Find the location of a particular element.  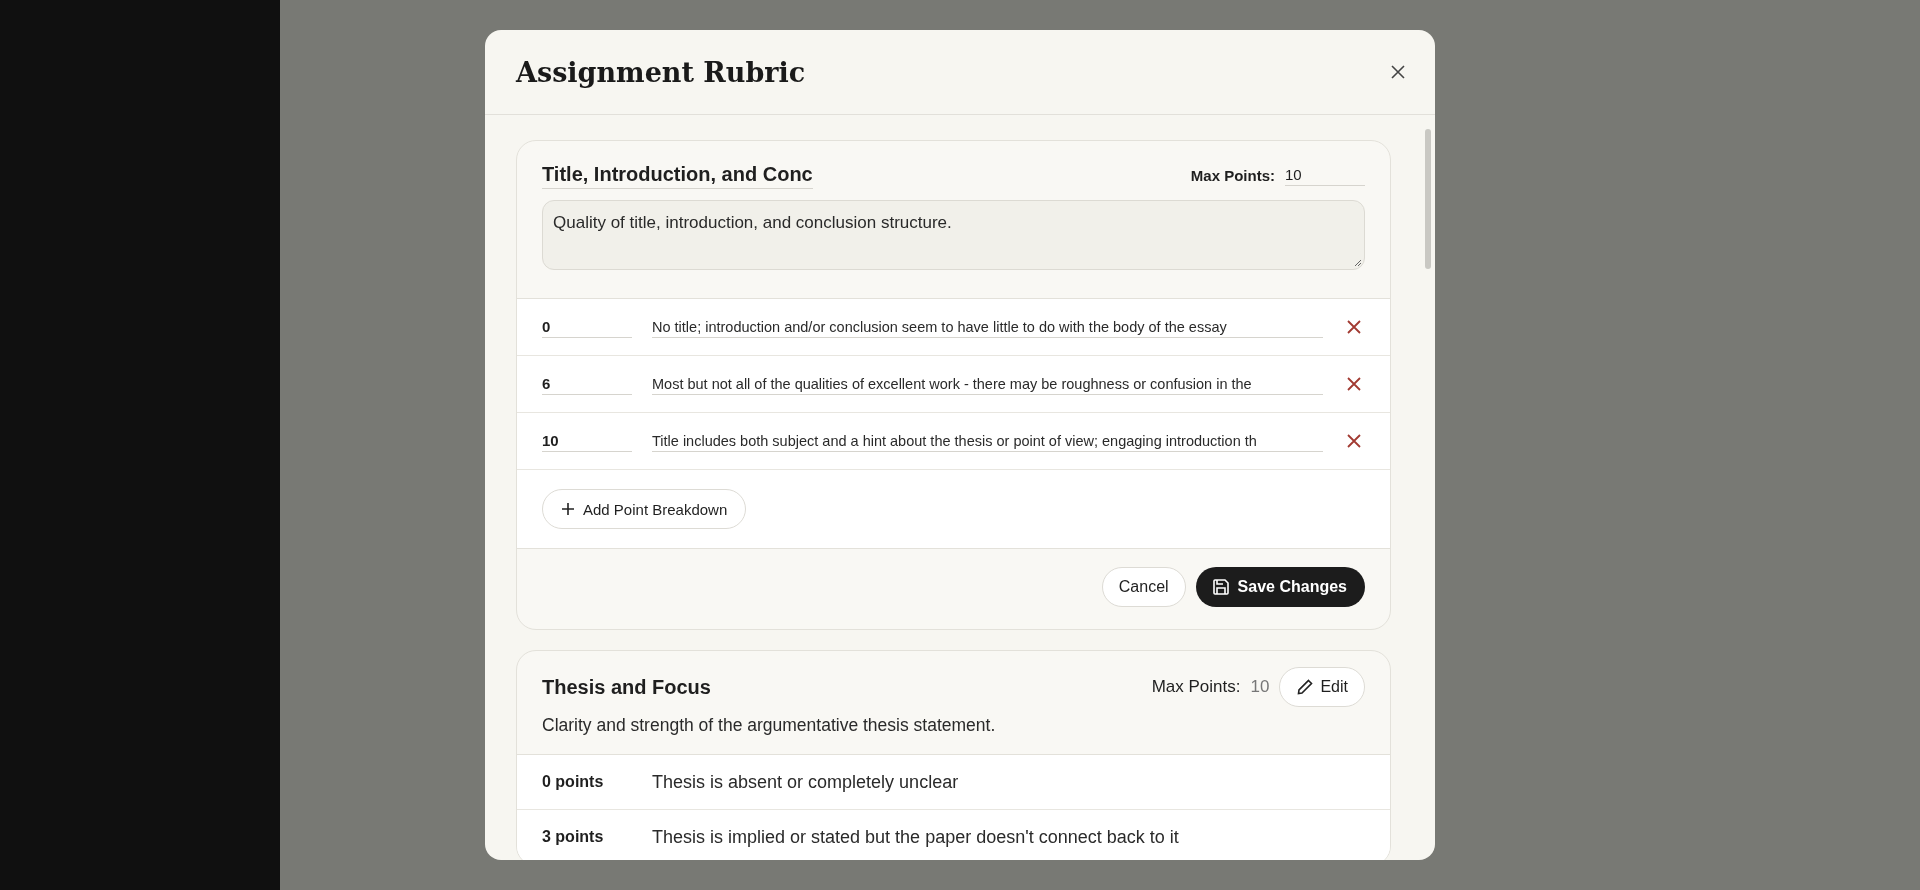

resize-grip-icon is located at coordinates (1358, 263).